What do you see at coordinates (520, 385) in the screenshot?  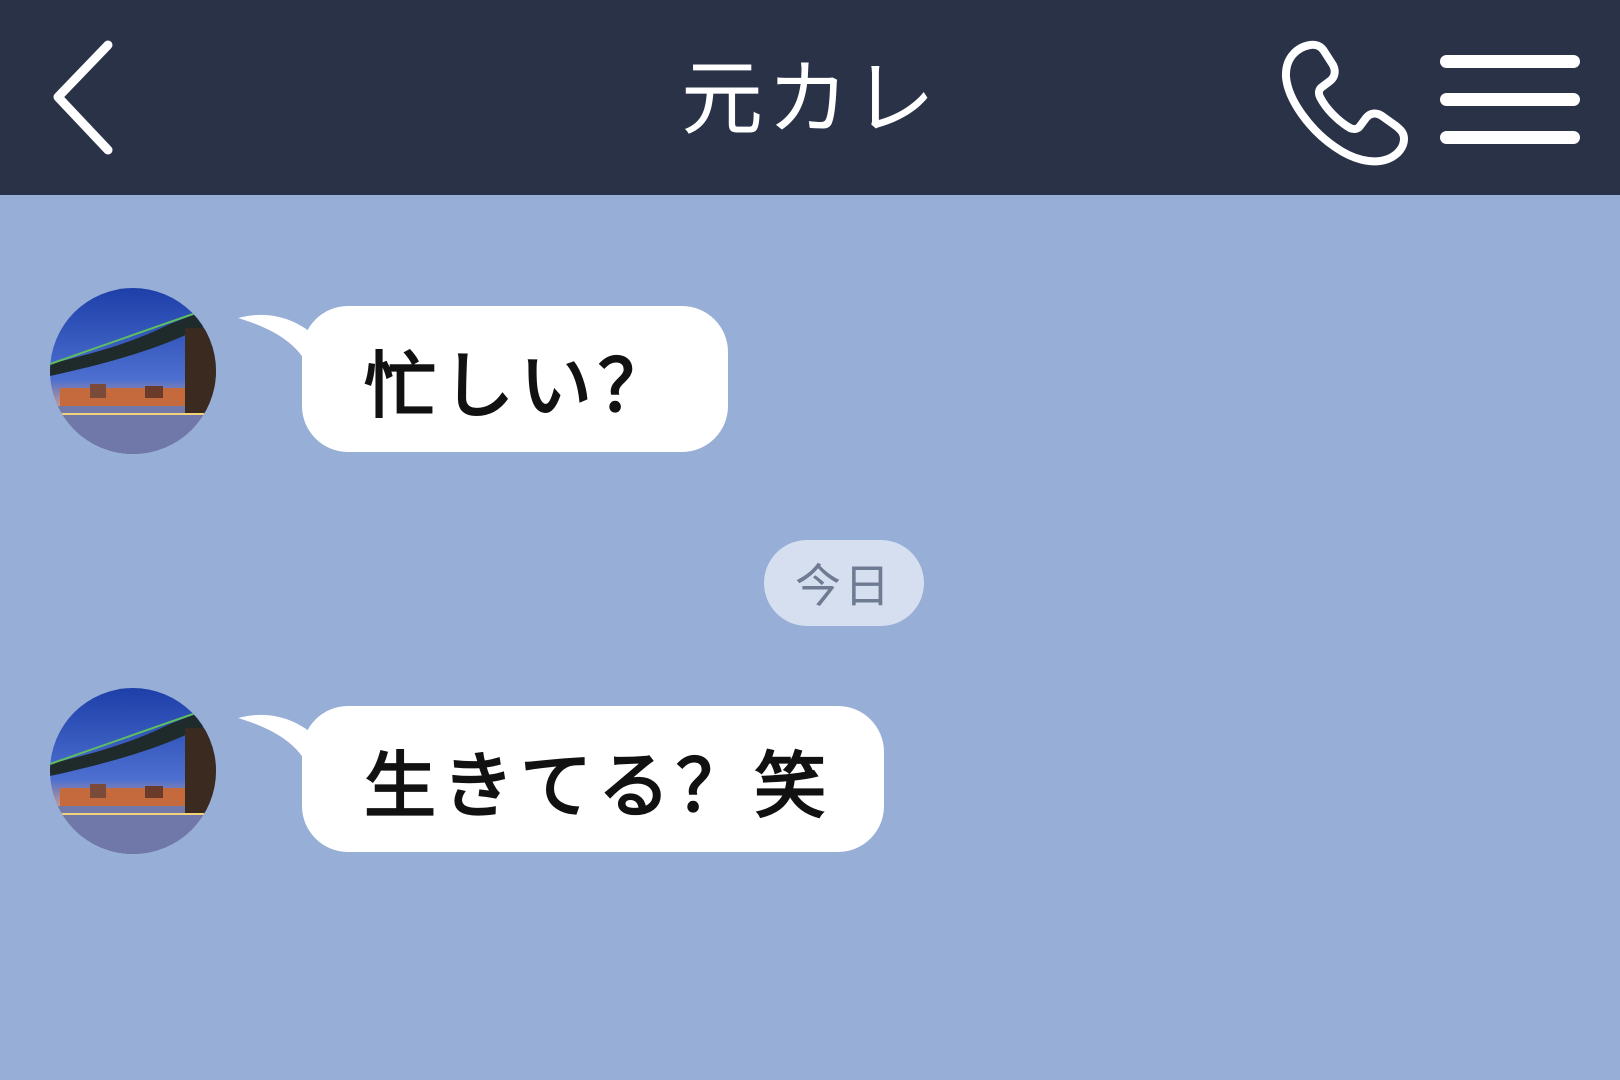 I see `message-text: 忙しい？` at bounding box center [520, 385].